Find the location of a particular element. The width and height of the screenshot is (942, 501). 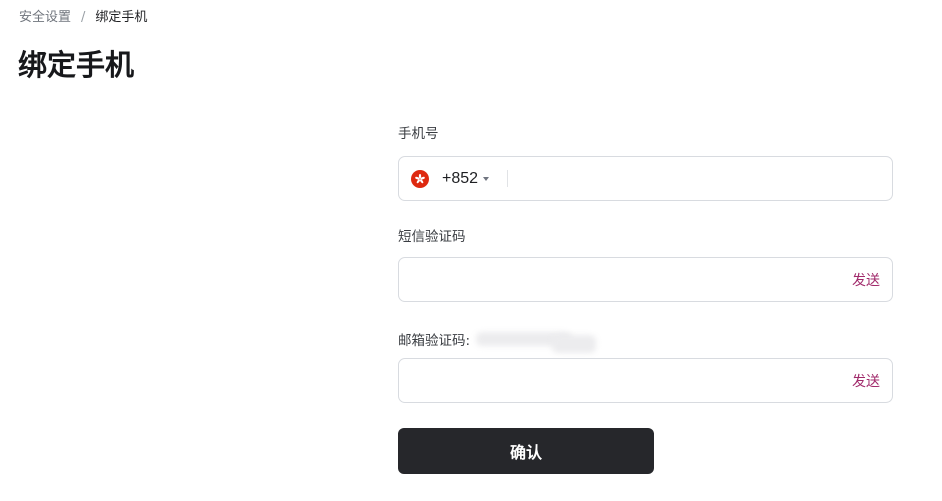

caret-down-icon is located at coordinates (486, 178).